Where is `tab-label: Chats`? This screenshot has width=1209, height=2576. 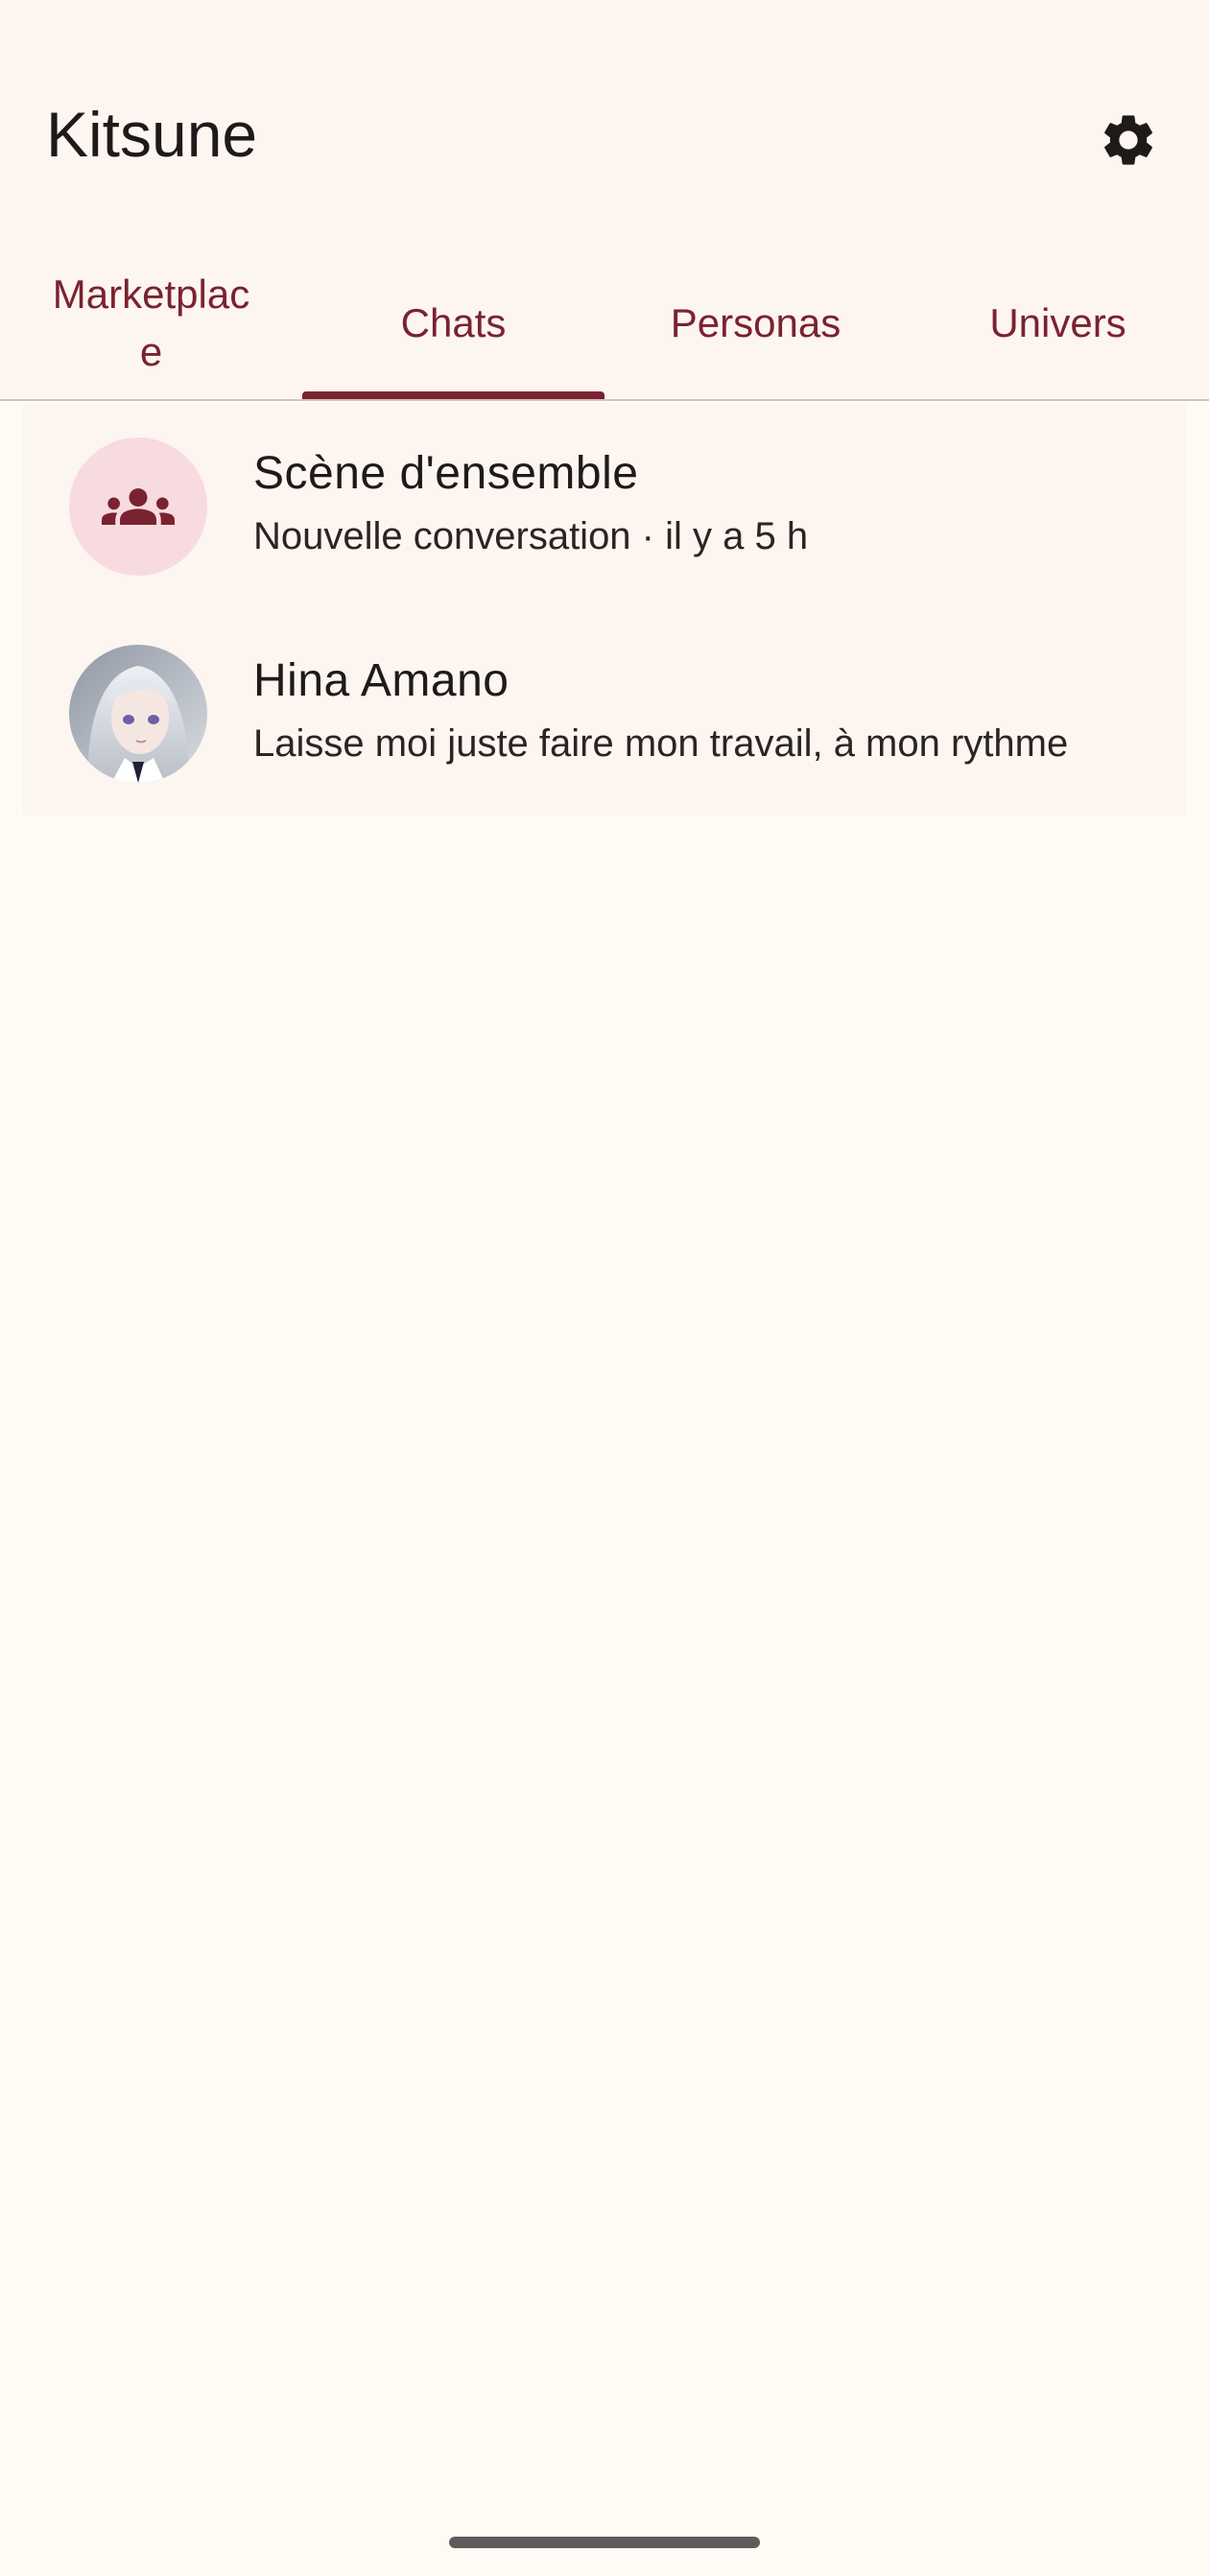 tab-label: Chats is located at coordinates (453, 323).